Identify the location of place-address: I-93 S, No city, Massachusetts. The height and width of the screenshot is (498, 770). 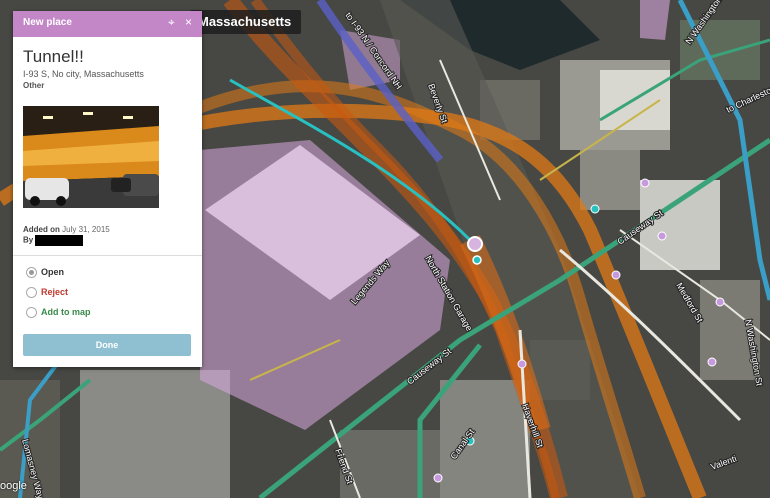
(83, 74).